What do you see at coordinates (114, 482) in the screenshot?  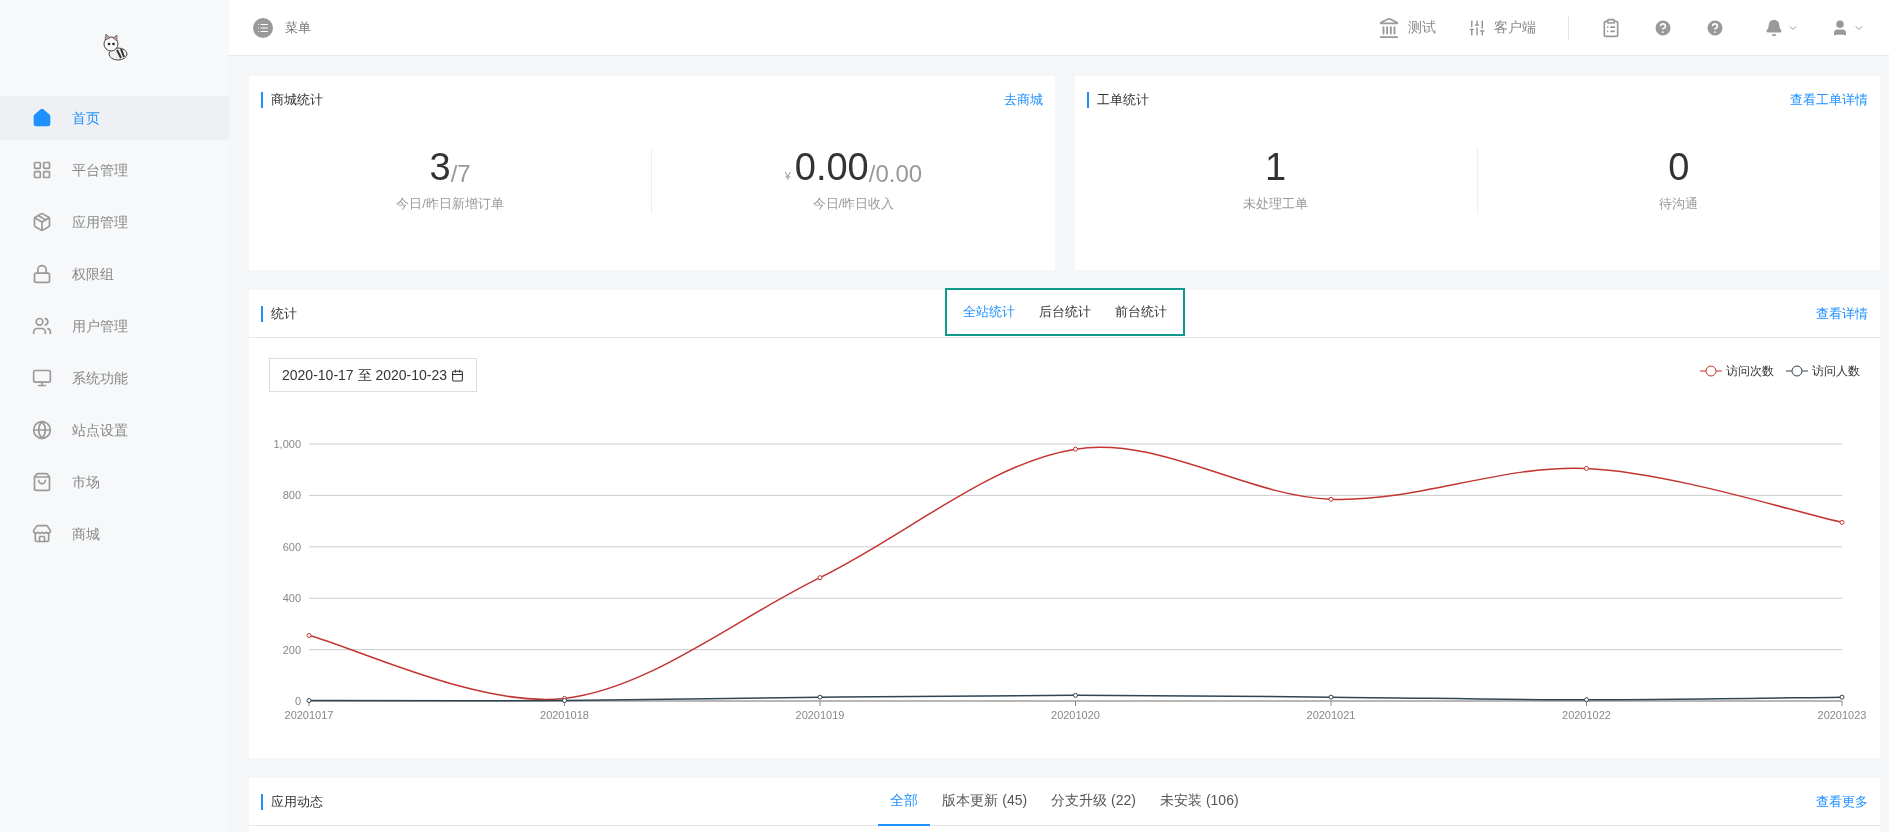 I see `sidebar-item: 市场` at bounding box center [114, 482].